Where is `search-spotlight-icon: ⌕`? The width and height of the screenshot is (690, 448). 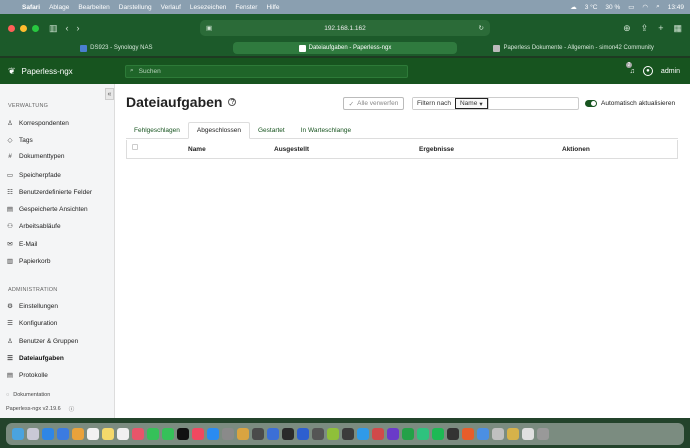
search-spotlight-icon: ⌕ is located at coordinates (658, 7).